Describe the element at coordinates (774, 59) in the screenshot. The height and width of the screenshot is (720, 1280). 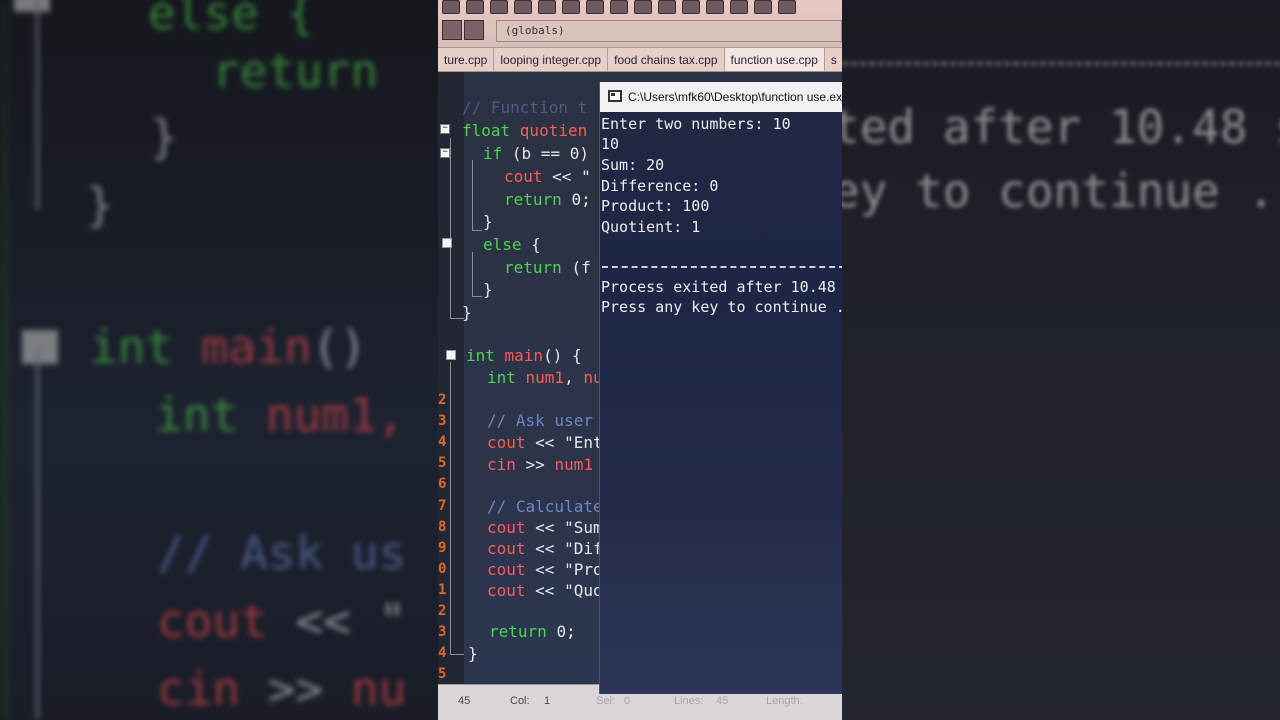
I see `tab-function-use-cpp: function use.cpp` at that location.